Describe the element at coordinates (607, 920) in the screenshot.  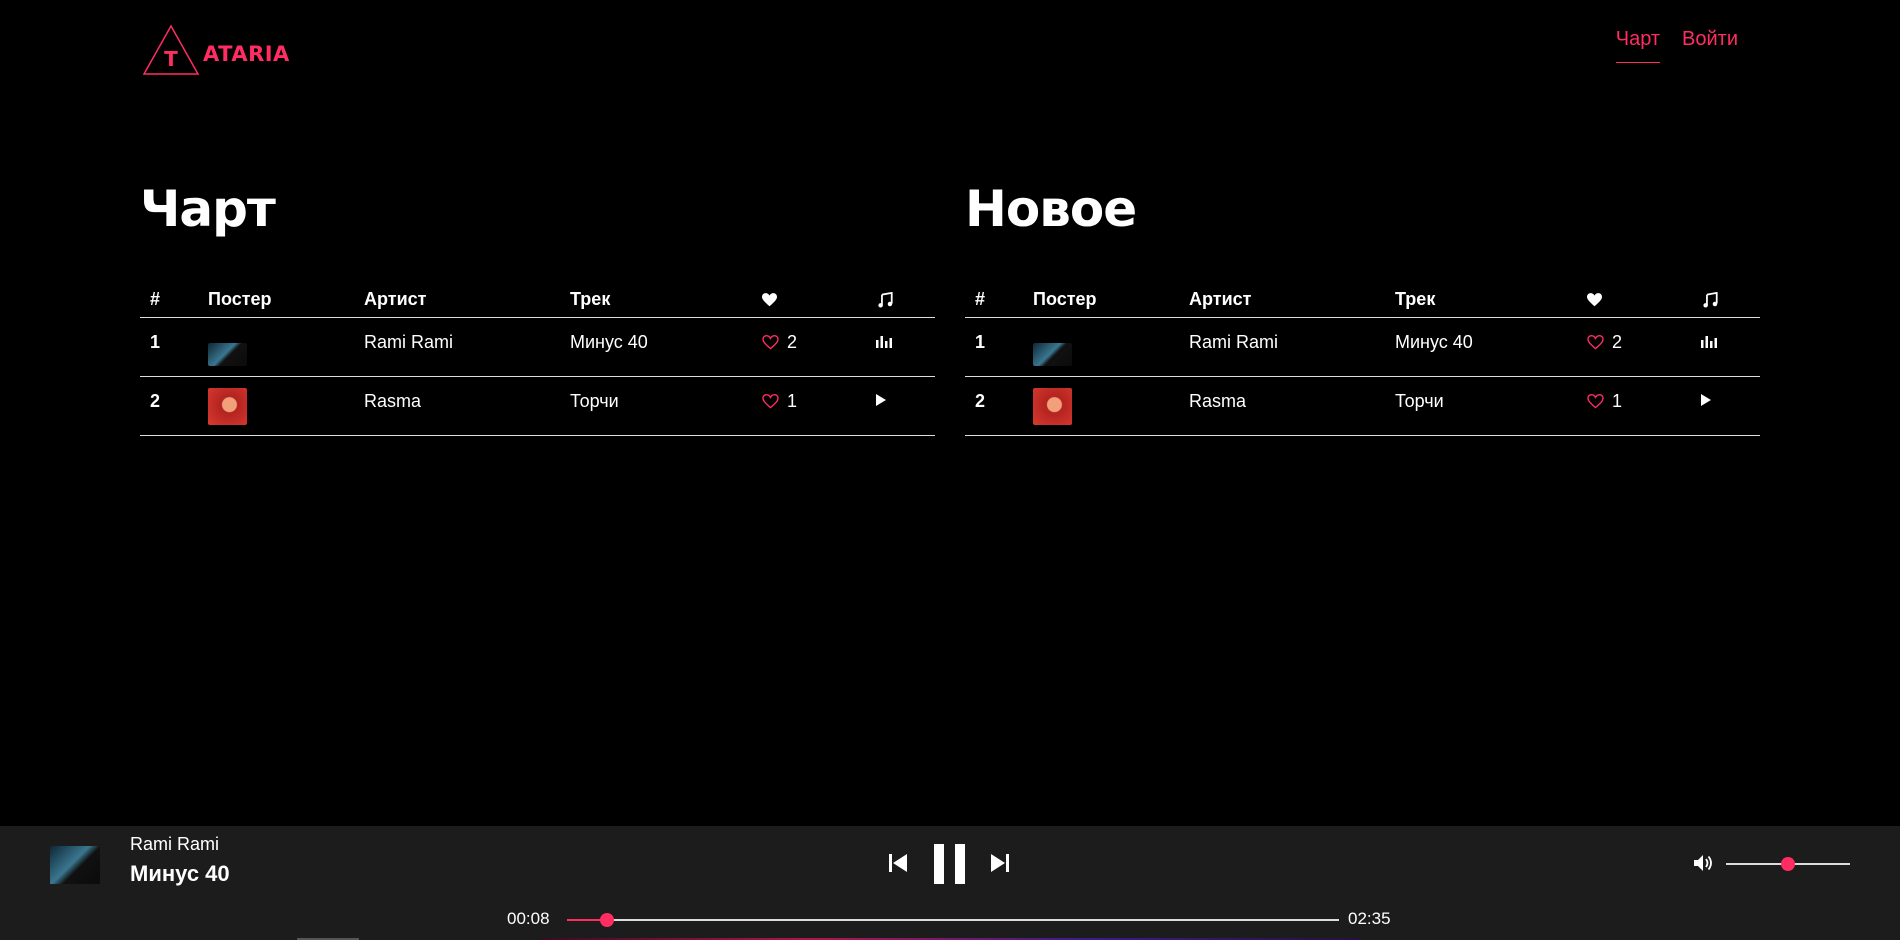
I see `progress-handle` at that location.